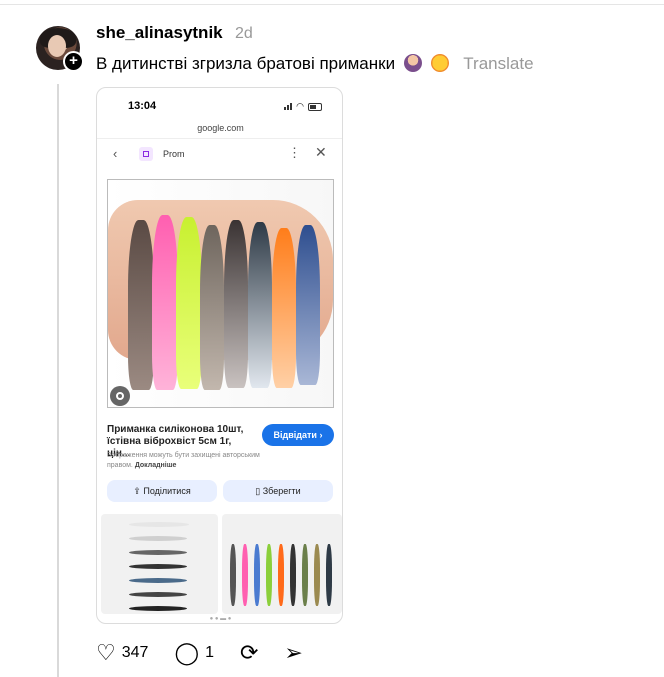 The height and width of the screenshot is (677, 664). I want to click on site-name: Prom, so click(174, 154).